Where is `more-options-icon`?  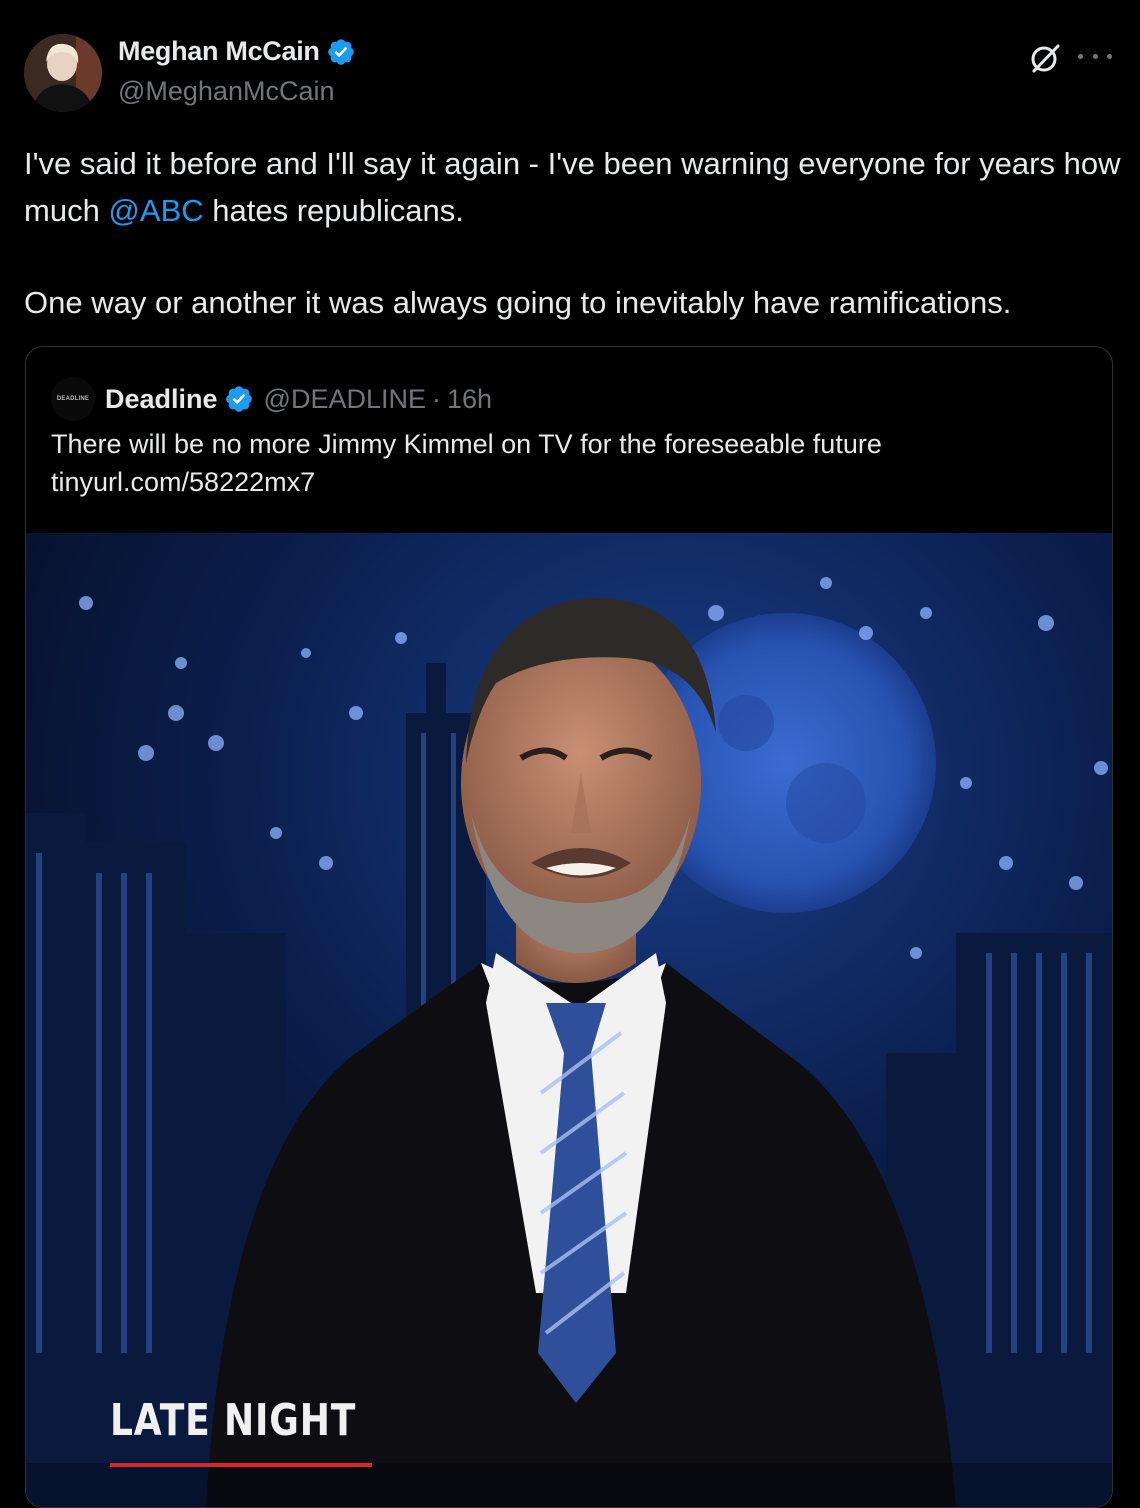 more-options-icon is located at coordinates (1095, 56).